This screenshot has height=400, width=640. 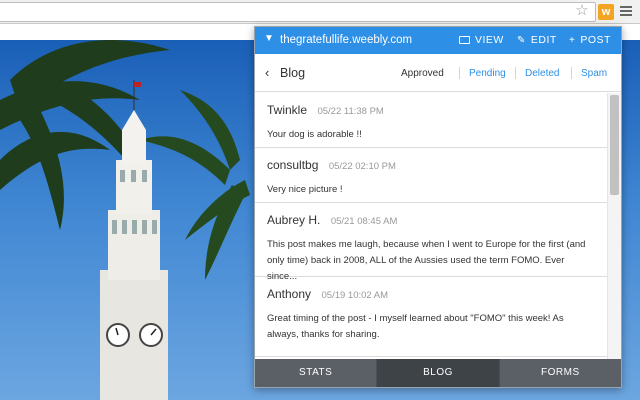 What do you see at coordinates (314, 134) in the screenshot?
I see `comment-body: Your dog is adorable !!` at bounding box center [314, 134].